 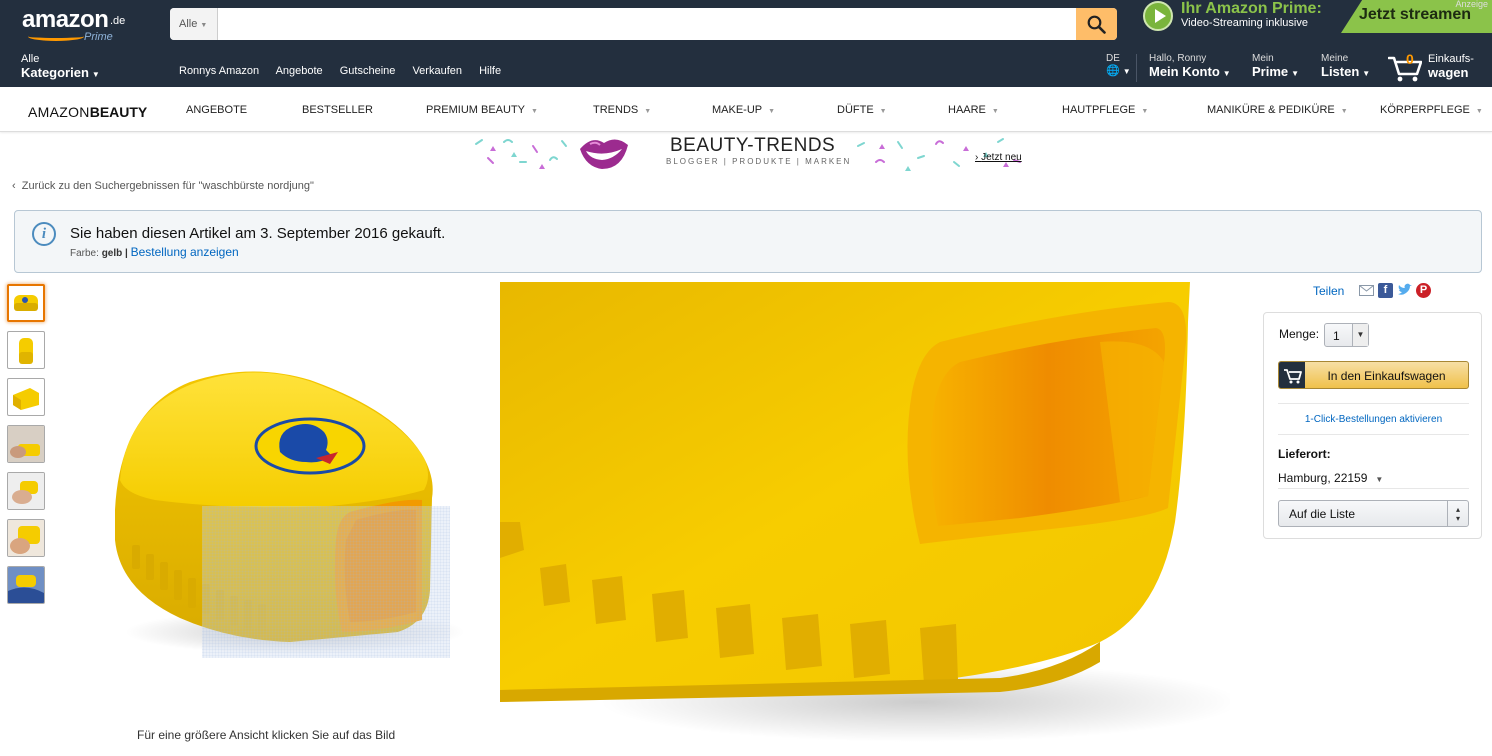 I want to click on cart-link: Einkaufs- wagen, so click(x=1451, y=66).